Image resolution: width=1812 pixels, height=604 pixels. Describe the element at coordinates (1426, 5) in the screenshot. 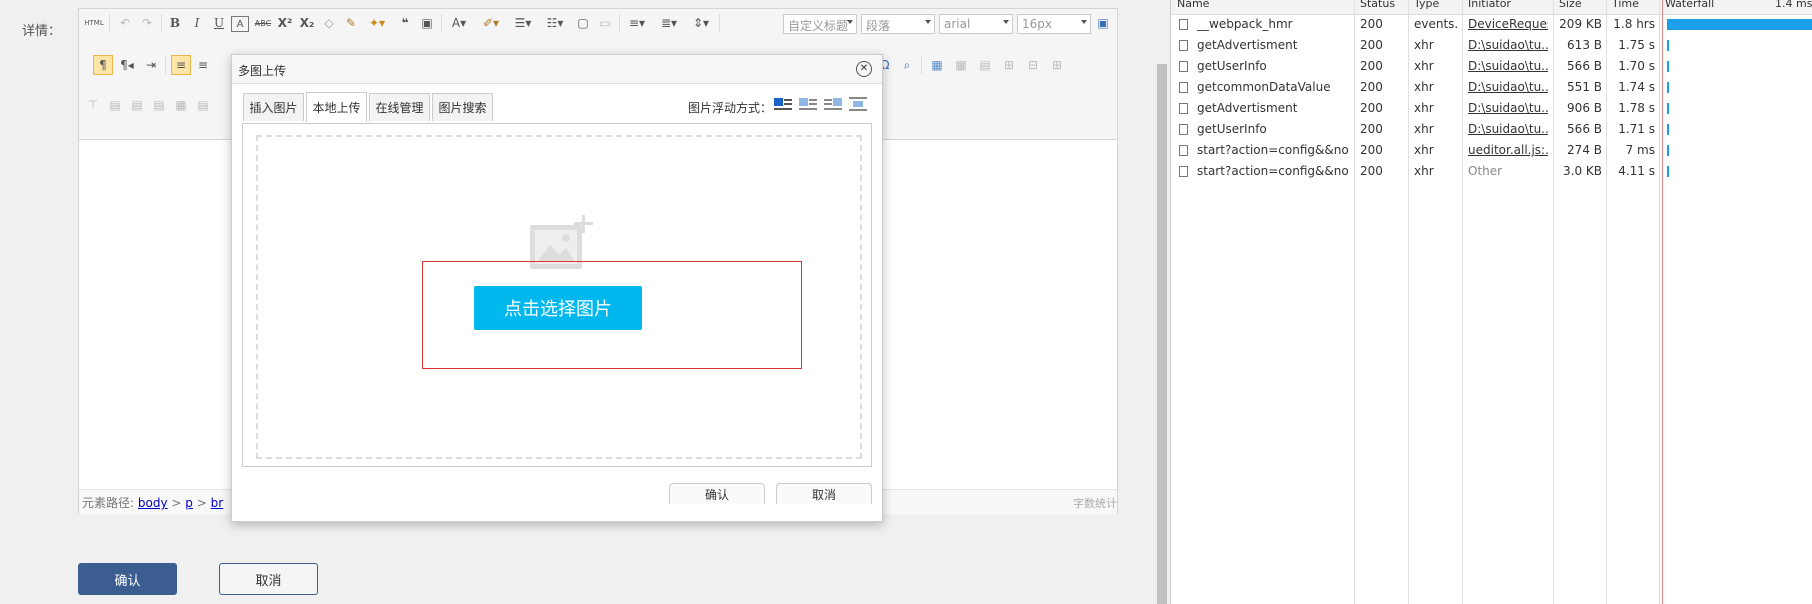

I see `col-type: Type` at that location.